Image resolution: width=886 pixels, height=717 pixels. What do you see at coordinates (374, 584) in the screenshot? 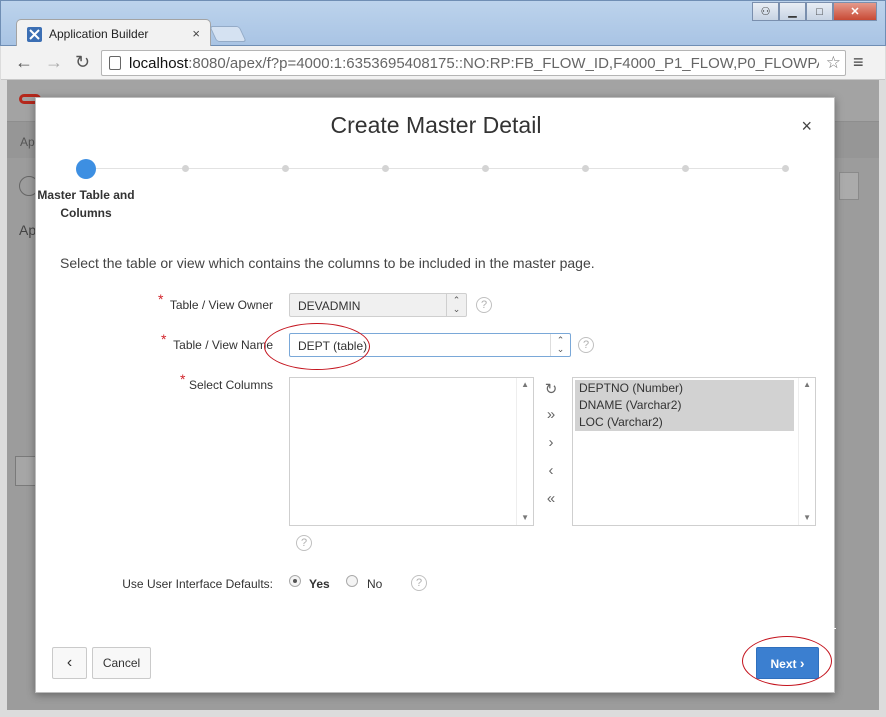
I see `ui-defaults-no-label: No` at bounding box center [374, 584].